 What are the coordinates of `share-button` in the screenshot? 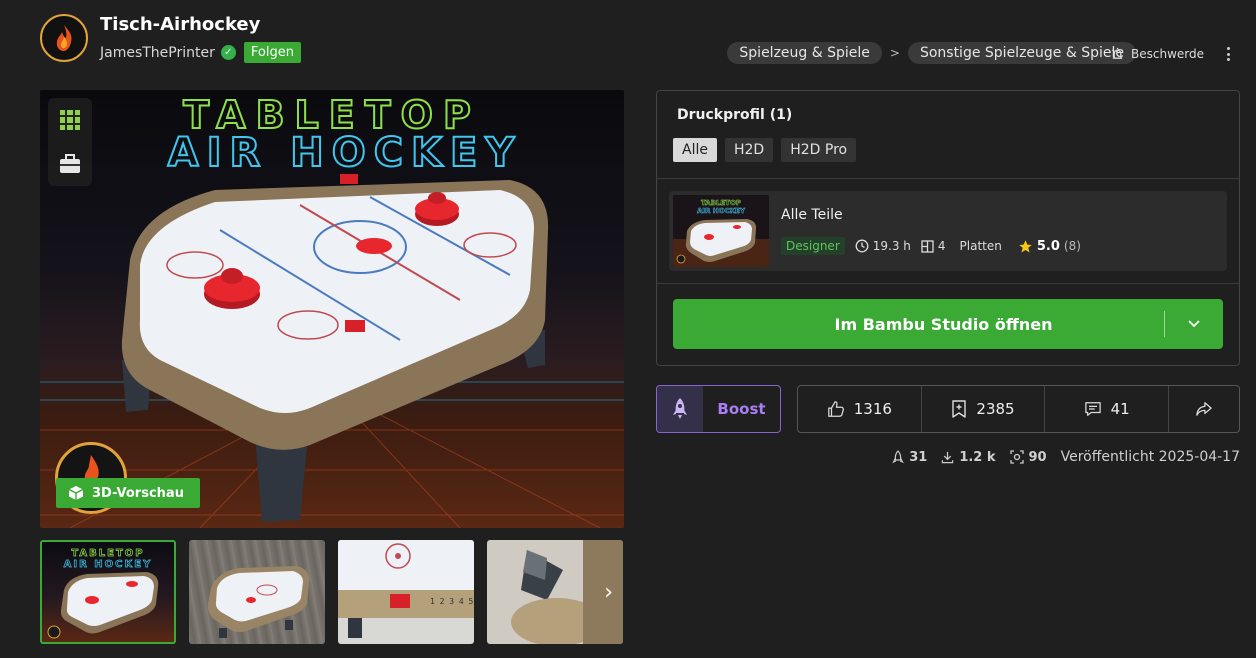 It's located at (1204, 409).